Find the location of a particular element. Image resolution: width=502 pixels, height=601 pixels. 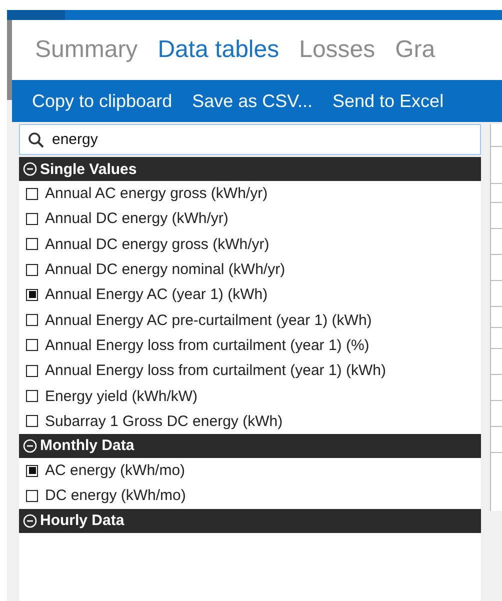

search-field: energy is located at coordinates (250, 139).